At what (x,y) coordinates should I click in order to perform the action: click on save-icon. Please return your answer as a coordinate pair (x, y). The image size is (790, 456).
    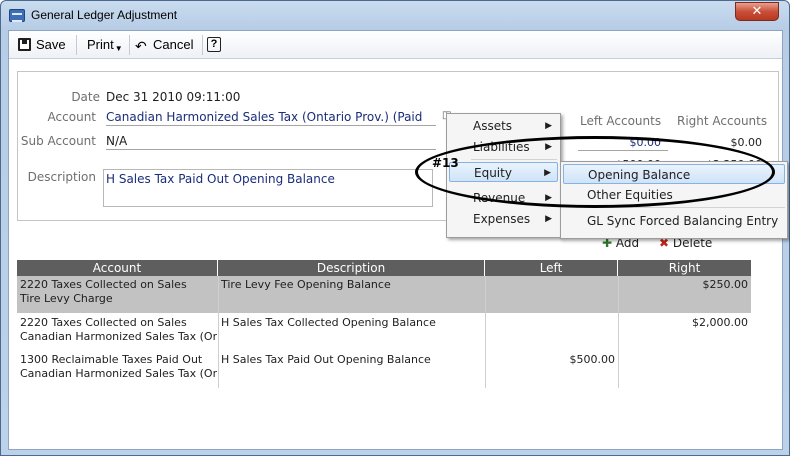
    Looking at the image, I should click on (24, 44).